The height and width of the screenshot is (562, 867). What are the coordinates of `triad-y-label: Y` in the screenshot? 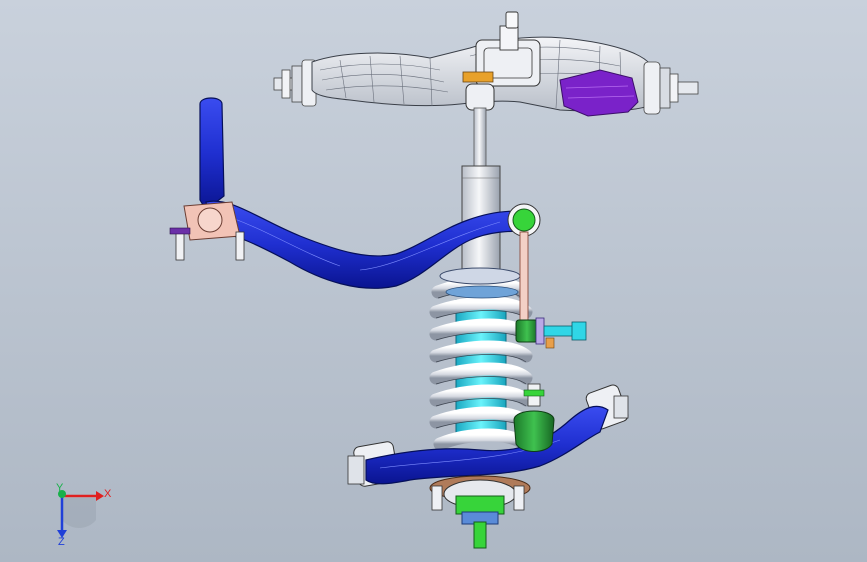 It's located at (60, 488).